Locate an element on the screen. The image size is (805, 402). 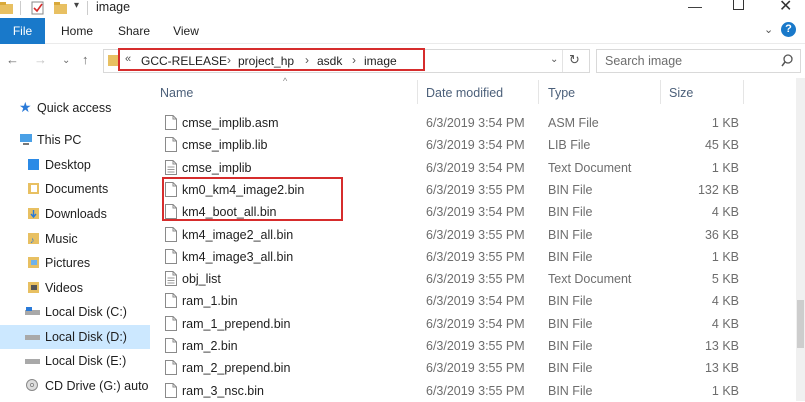
file-name: ram_1_prepend.bin is located at coordinates (236, 323).